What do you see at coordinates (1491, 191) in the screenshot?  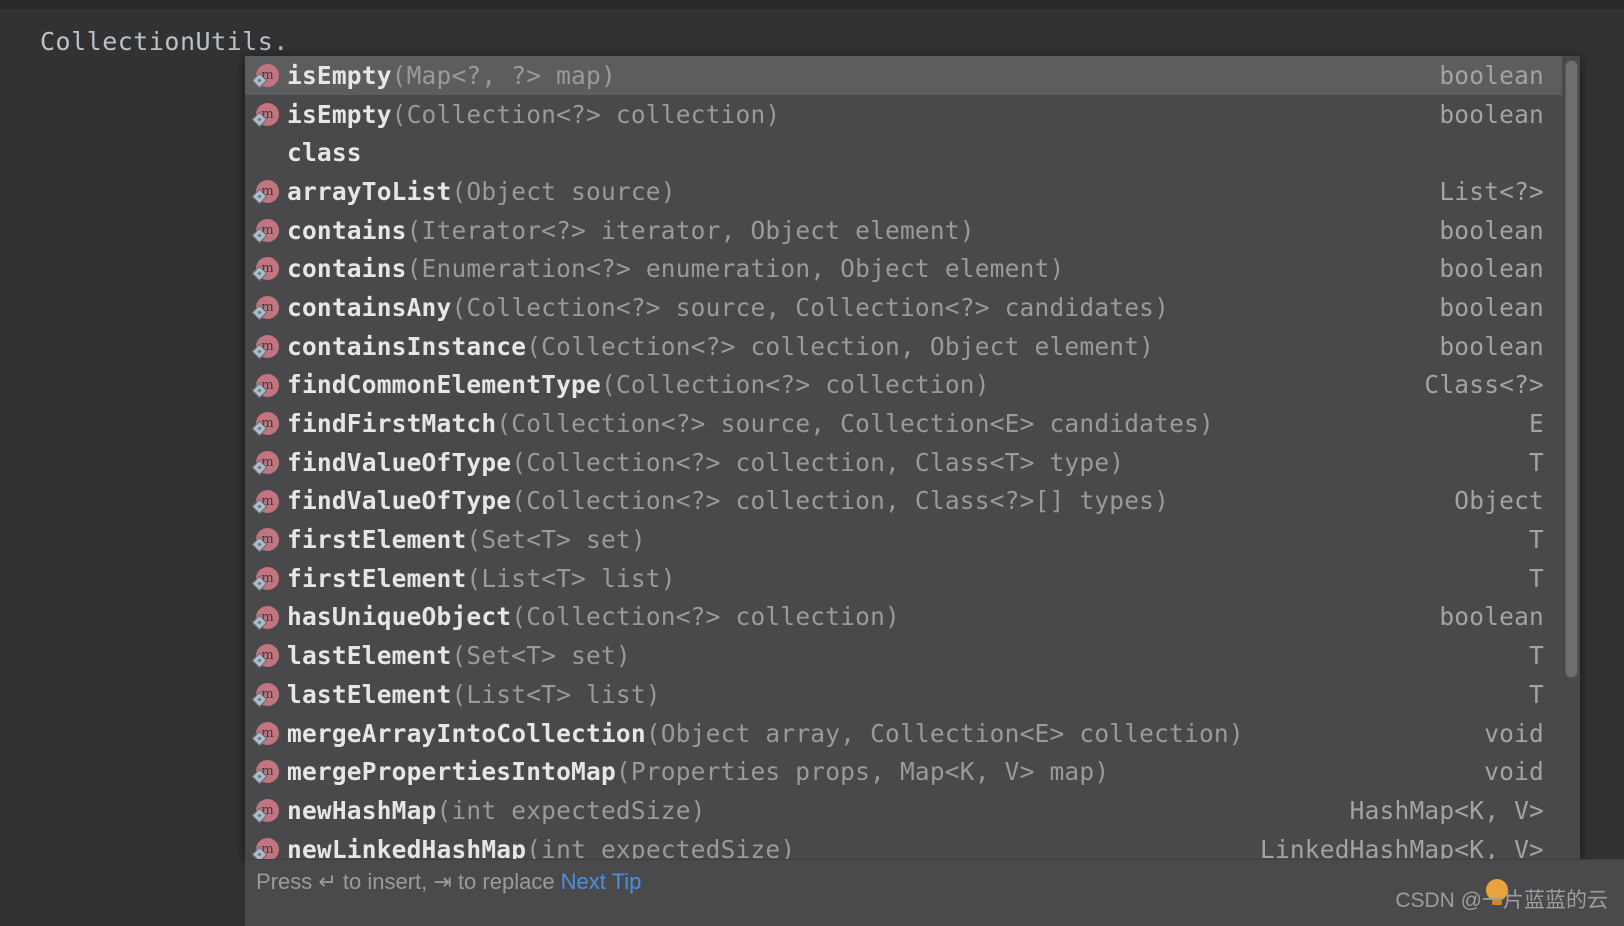 I see `completion-item-return-type: List<?>` at bounding box center [1491, 191].